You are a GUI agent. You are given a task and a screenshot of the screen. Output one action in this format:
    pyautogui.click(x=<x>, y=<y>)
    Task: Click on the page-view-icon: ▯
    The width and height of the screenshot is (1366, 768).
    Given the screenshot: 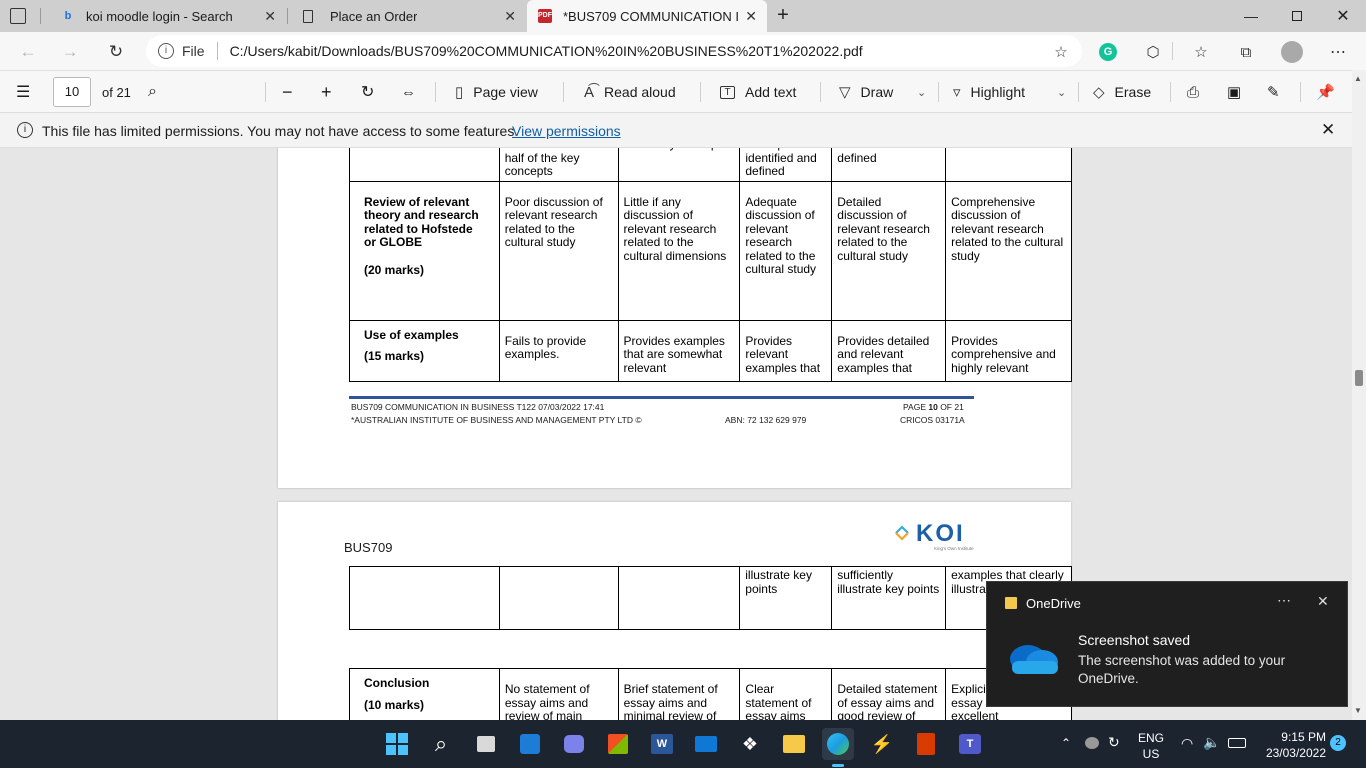 What is the action you would take?
    pyautogui.click(x=459, y=92)
    